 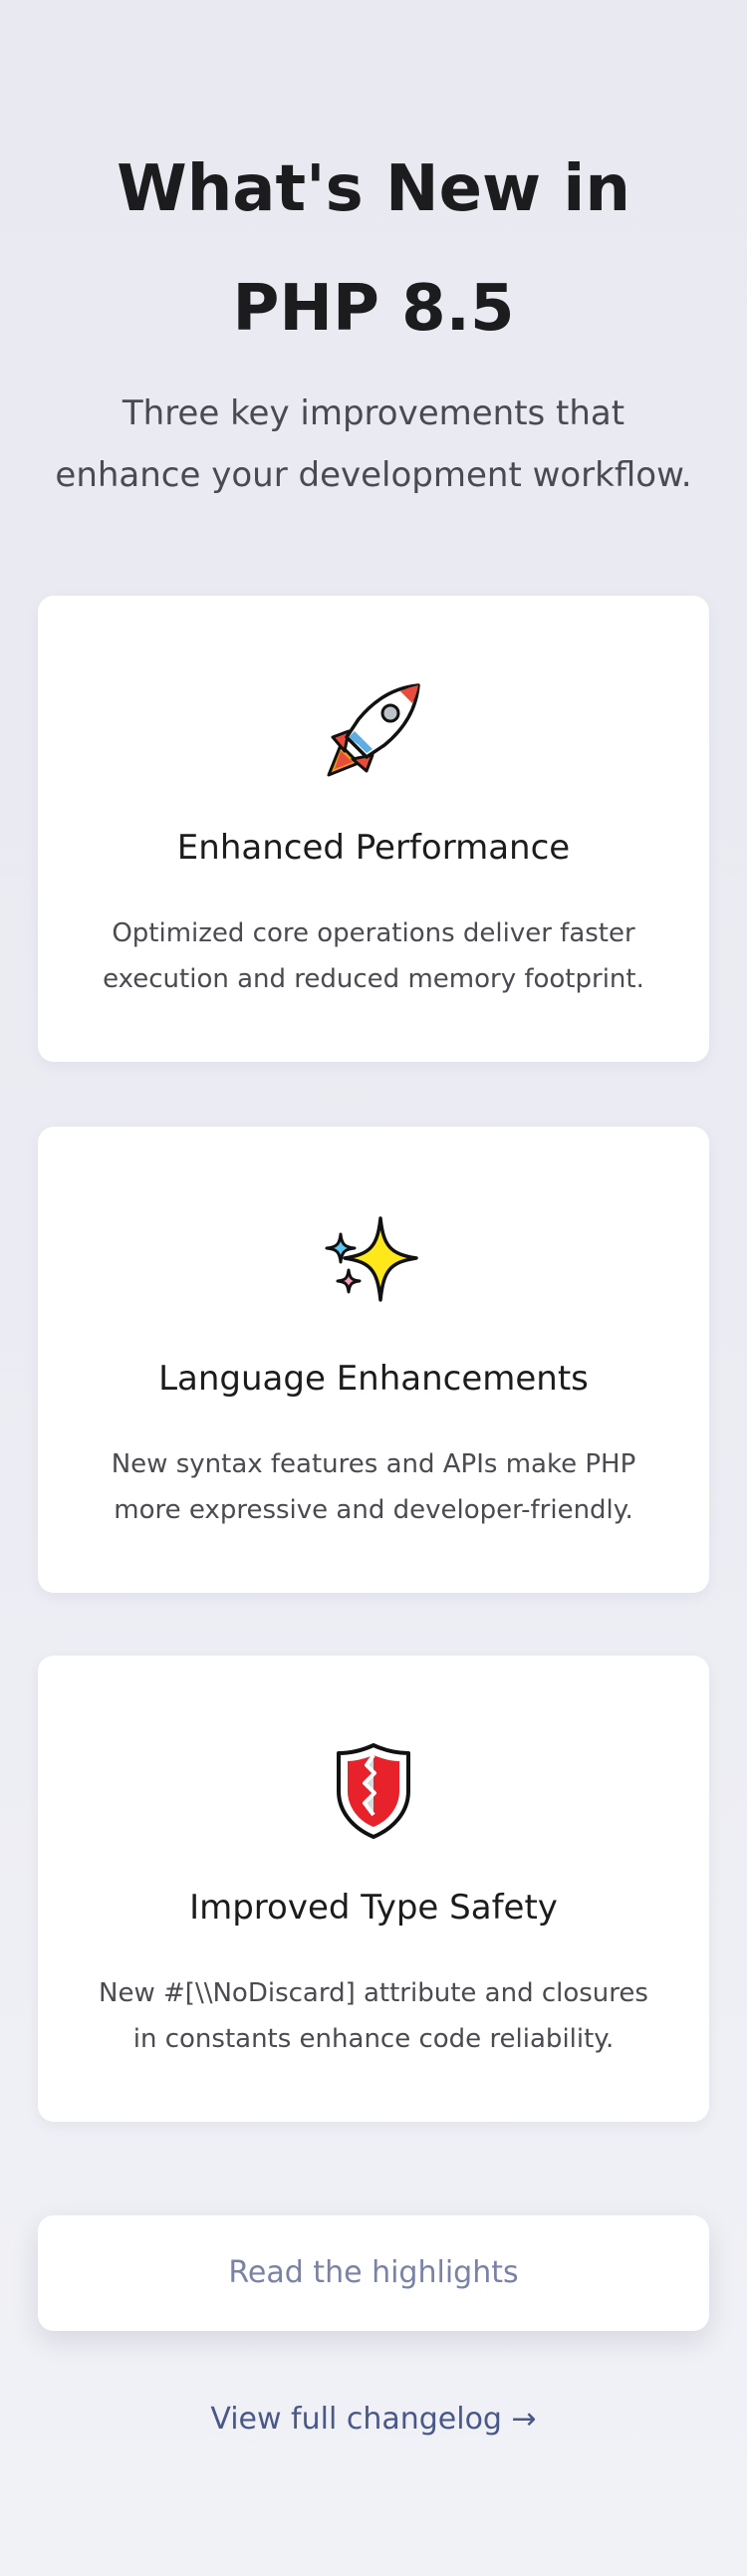 What do you see at coordinates (373, 848) in the screenshot?
I see `feature-title: Enhanced Performance` at bounding box center [373, 848].